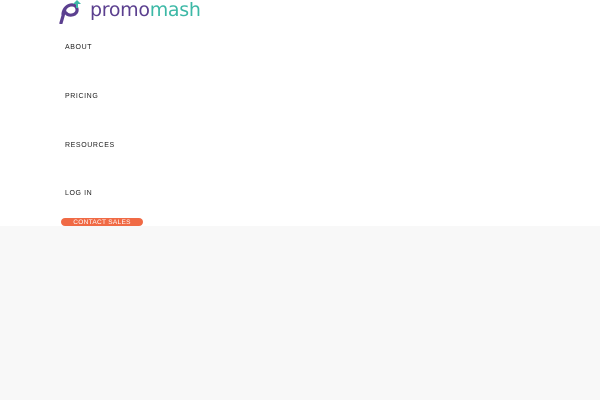 The width and height of the screenshot is (600, 400). I want to click on nav-link-resources: RESOURCES, so click(90, 145).